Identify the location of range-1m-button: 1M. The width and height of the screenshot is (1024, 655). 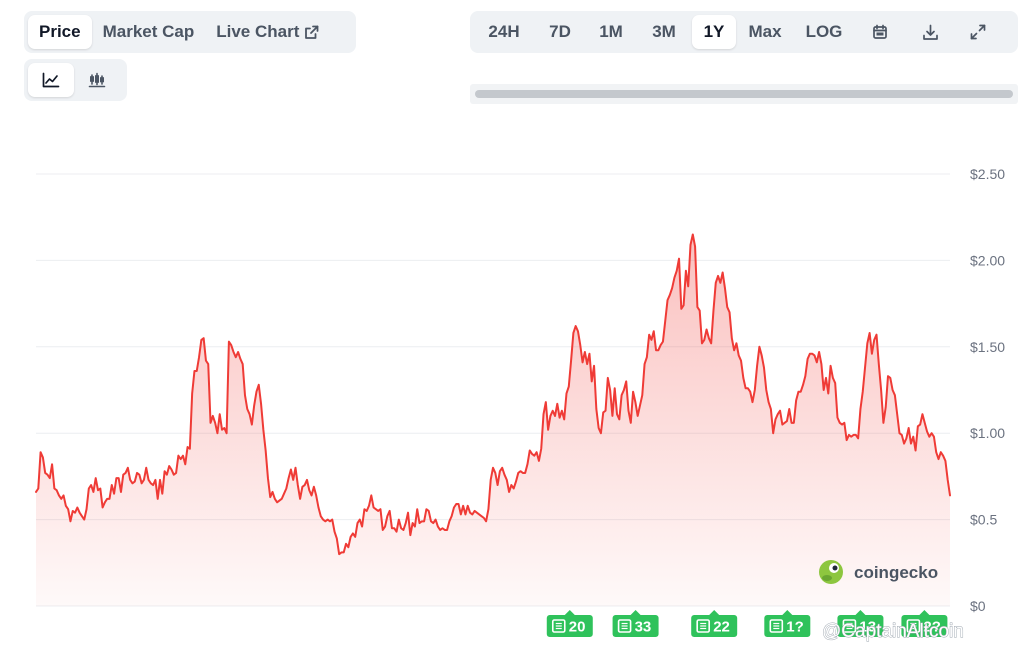
(611, 32).